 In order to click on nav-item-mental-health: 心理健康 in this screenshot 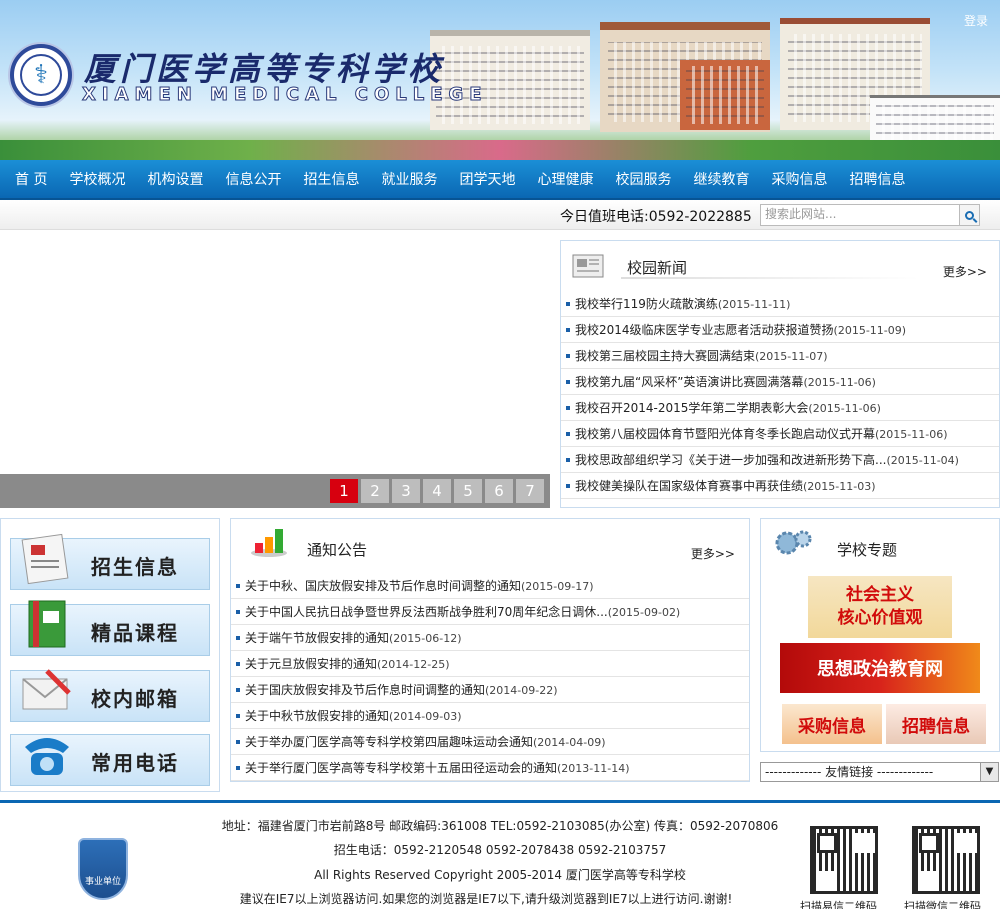, I will do `click(565, 179)`.